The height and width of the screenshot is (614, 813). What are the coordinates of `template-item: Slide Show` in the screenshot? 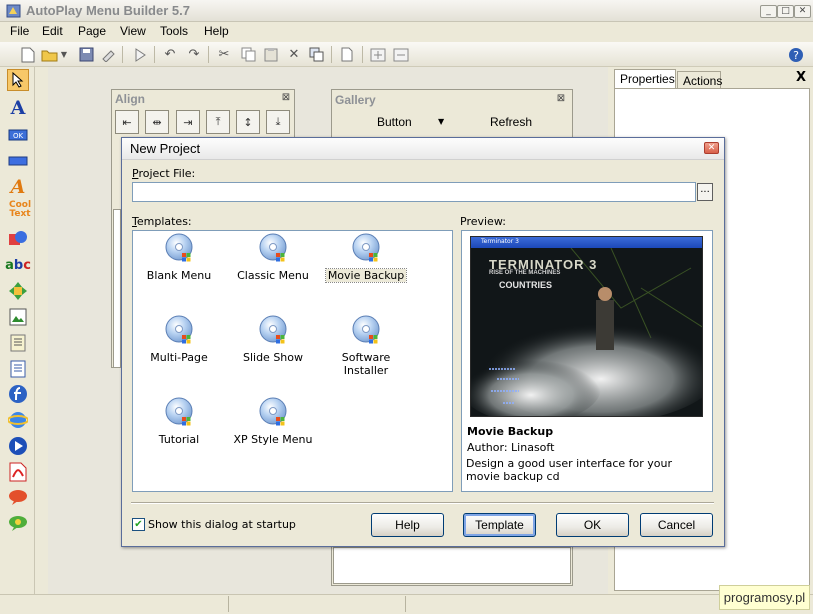 It's located at (273, 339).